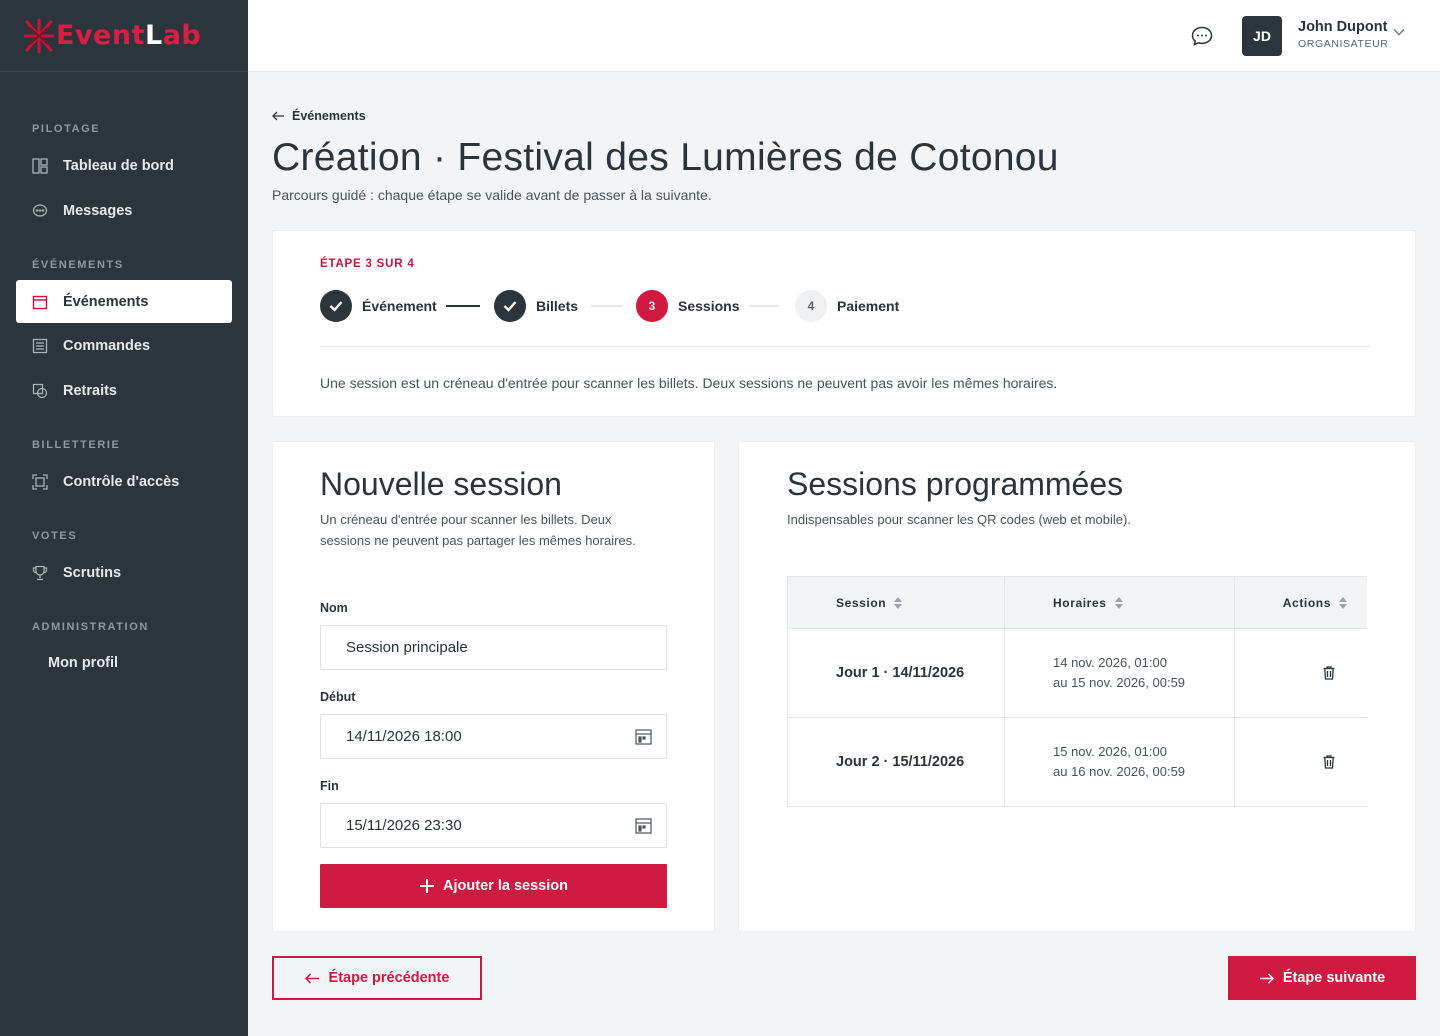 This screenshot has width=1440, height=1036. Describe the element at coordinates (78, 265) in the screenshot. I see `nav-section-evenements: ÉVÉNEMENTS` at that location.